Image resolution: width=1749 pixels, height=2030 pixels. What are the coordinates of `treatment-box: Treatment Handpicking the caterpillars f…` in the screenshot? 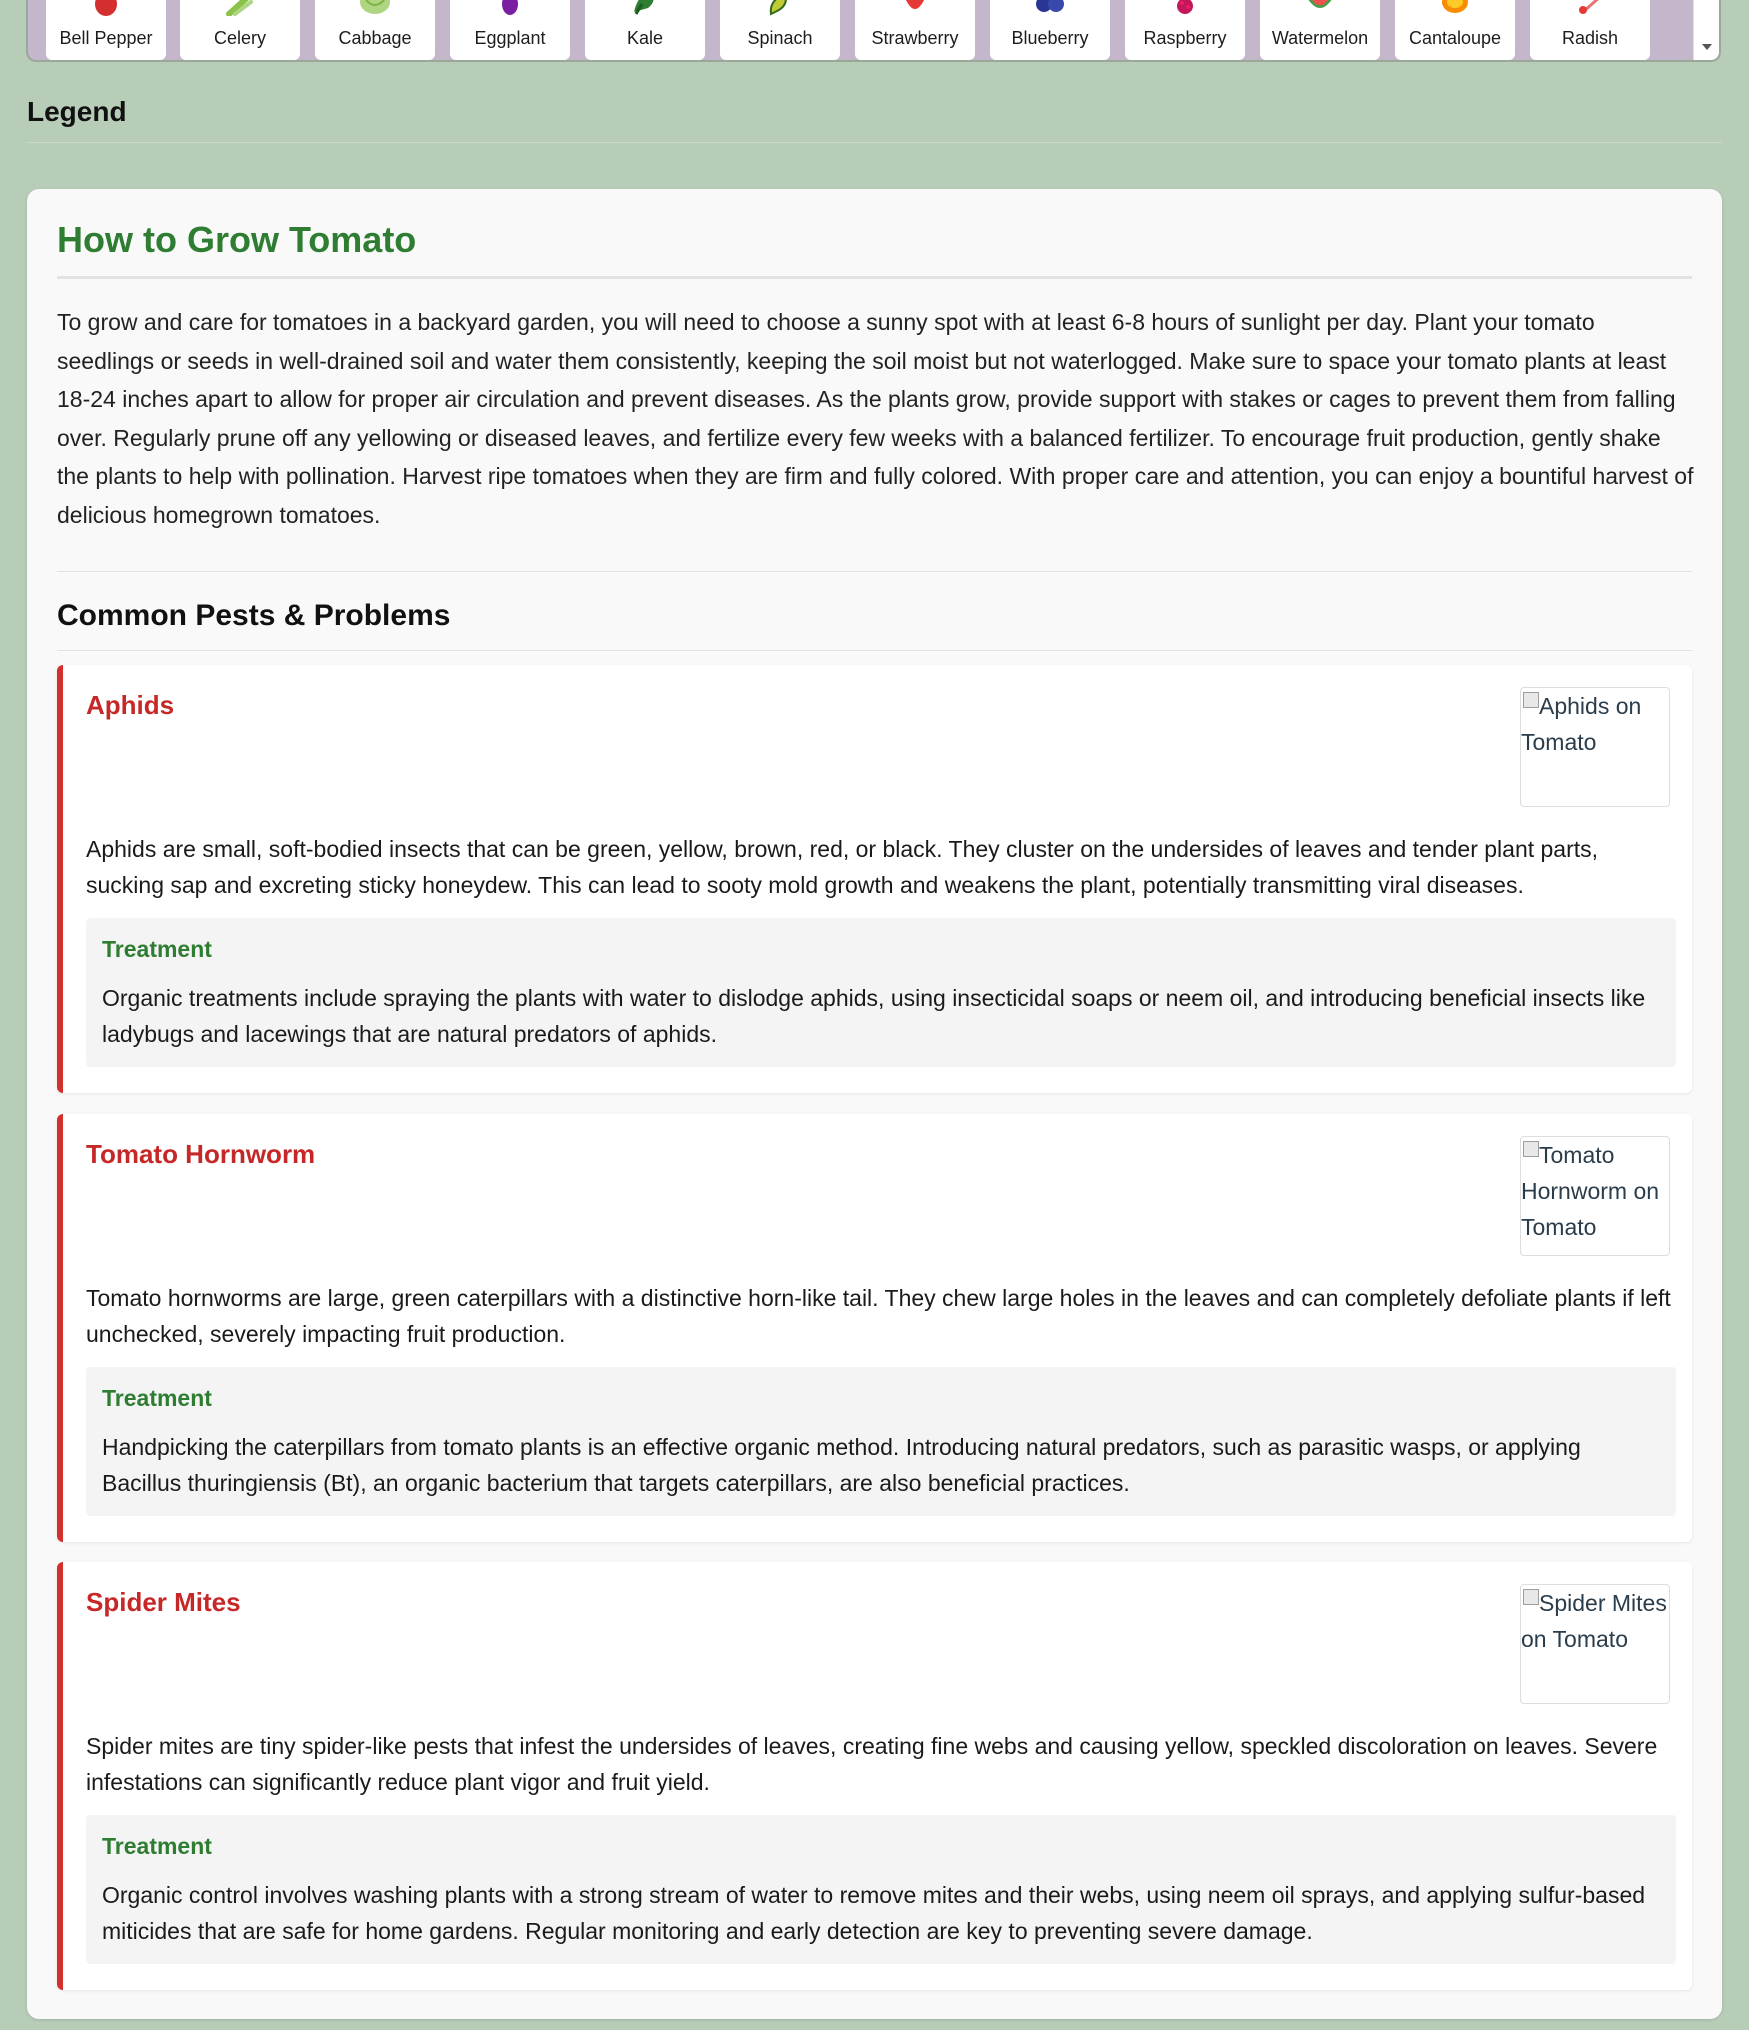 It's located at (881, 1441).